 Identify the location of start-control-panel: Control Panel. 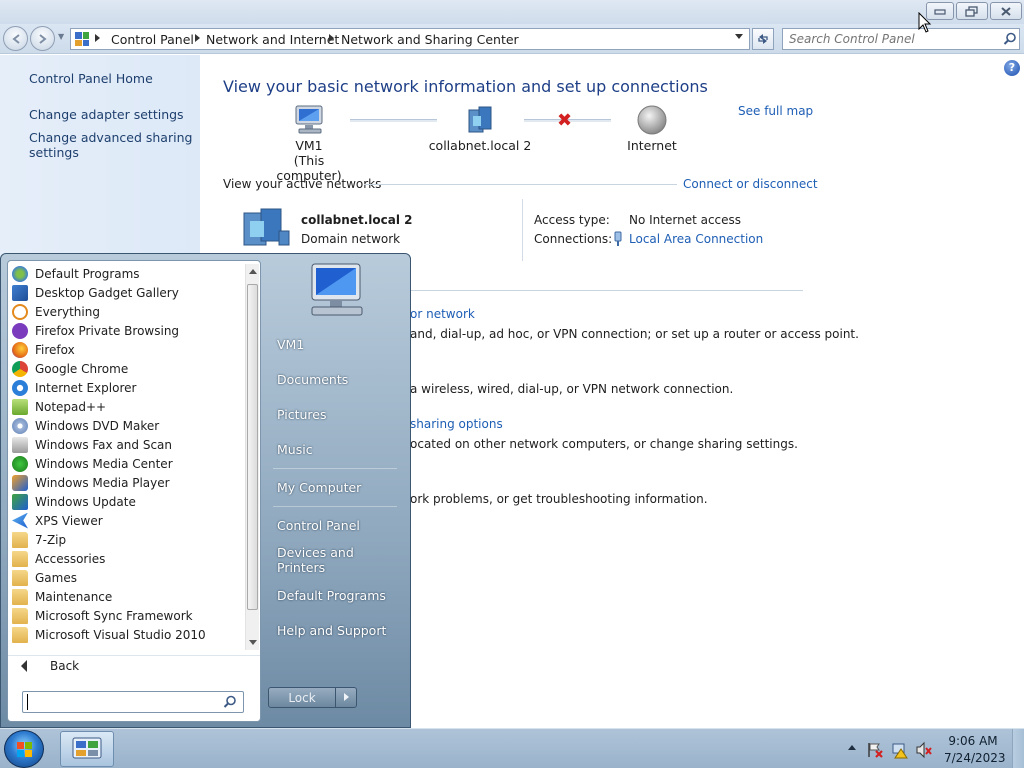
(335, 525).